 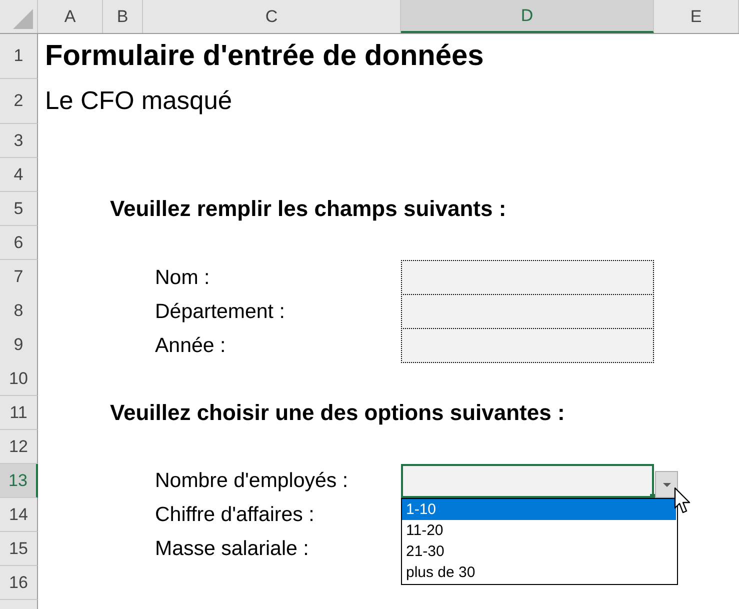 I want to click on row-header: 9, so click(x=19, y=345).